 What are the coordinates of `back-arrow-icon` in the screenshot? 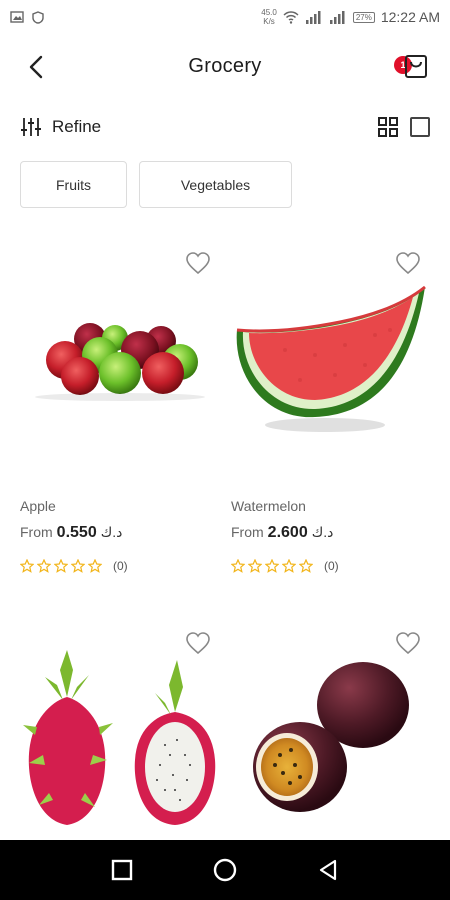 It's located at (37, 67).